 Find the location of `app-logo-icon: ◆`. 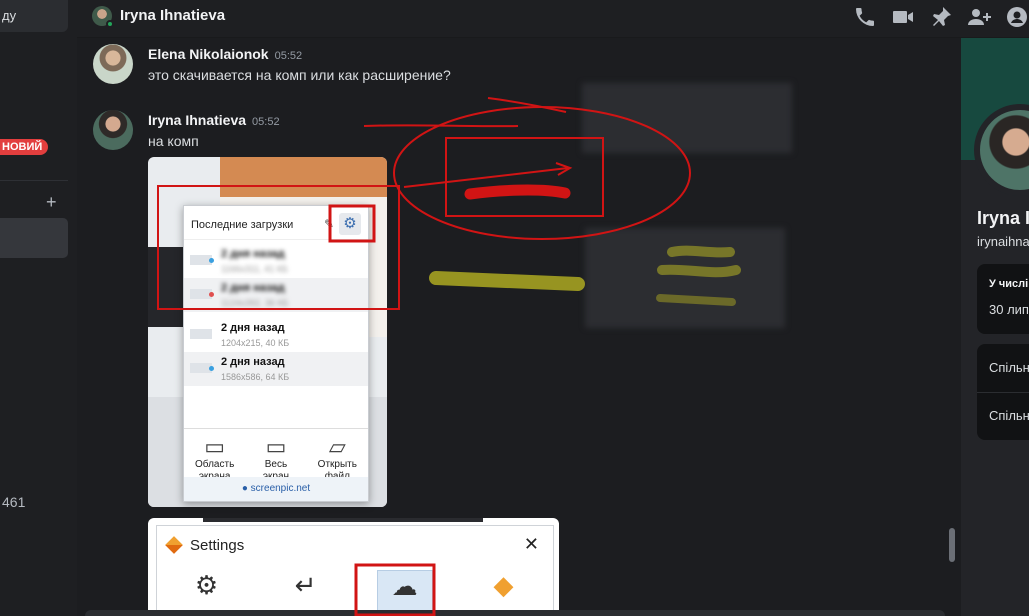

app-logo-icon: ◆ is located at coordinates (504, 592).